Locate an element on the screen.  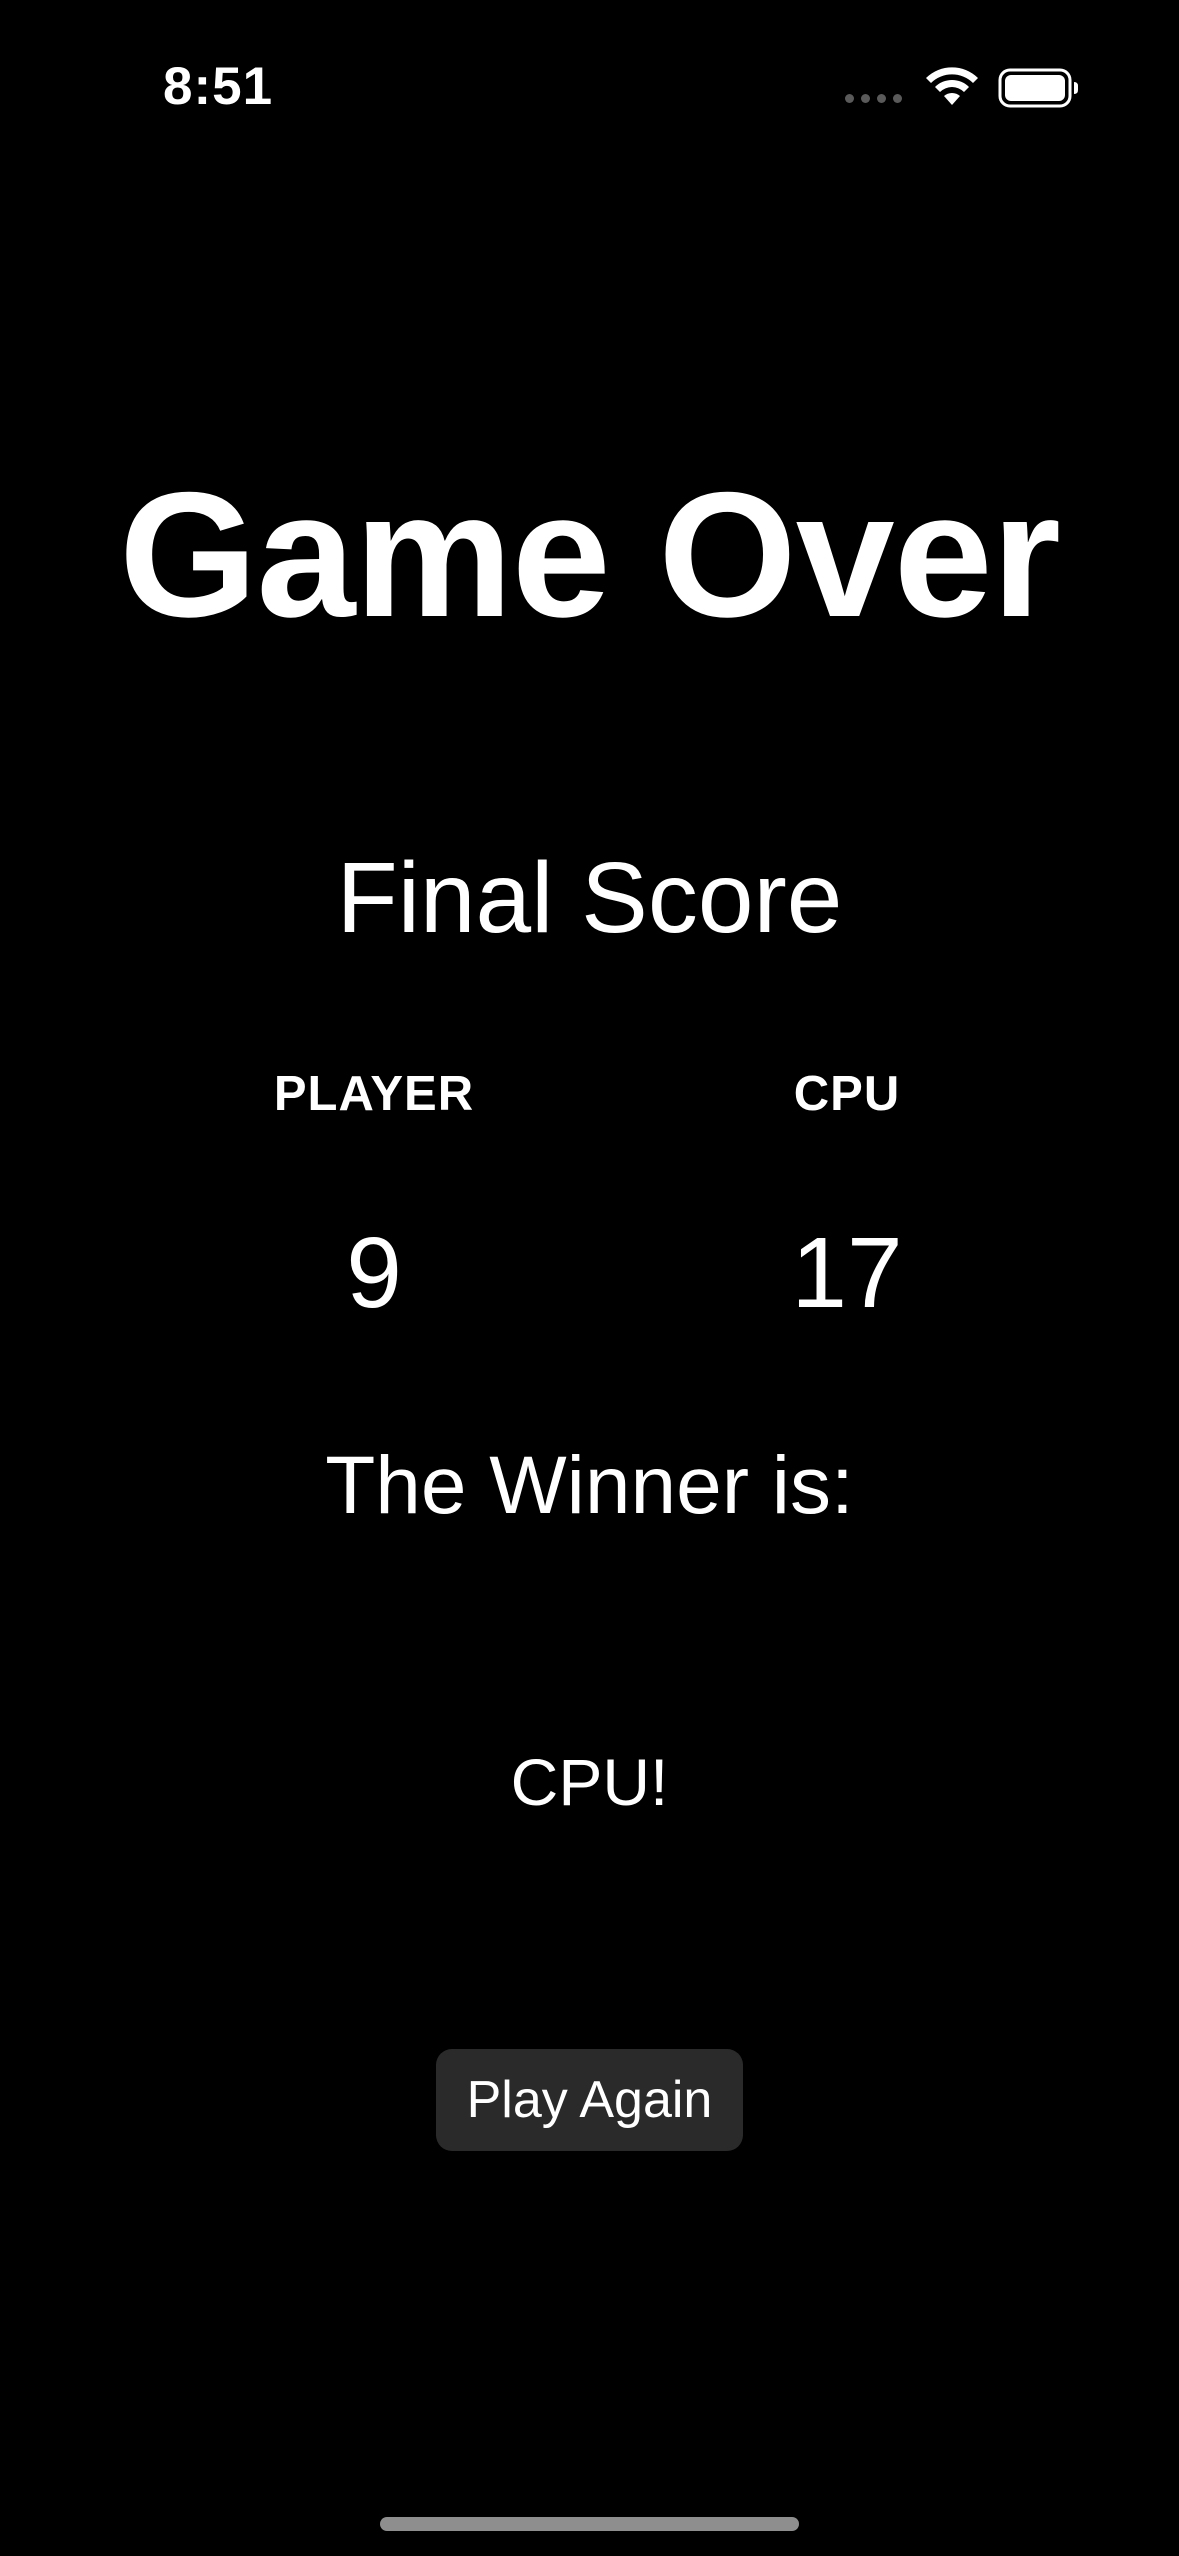
wifi-icon is located at coordinates (952, 86).